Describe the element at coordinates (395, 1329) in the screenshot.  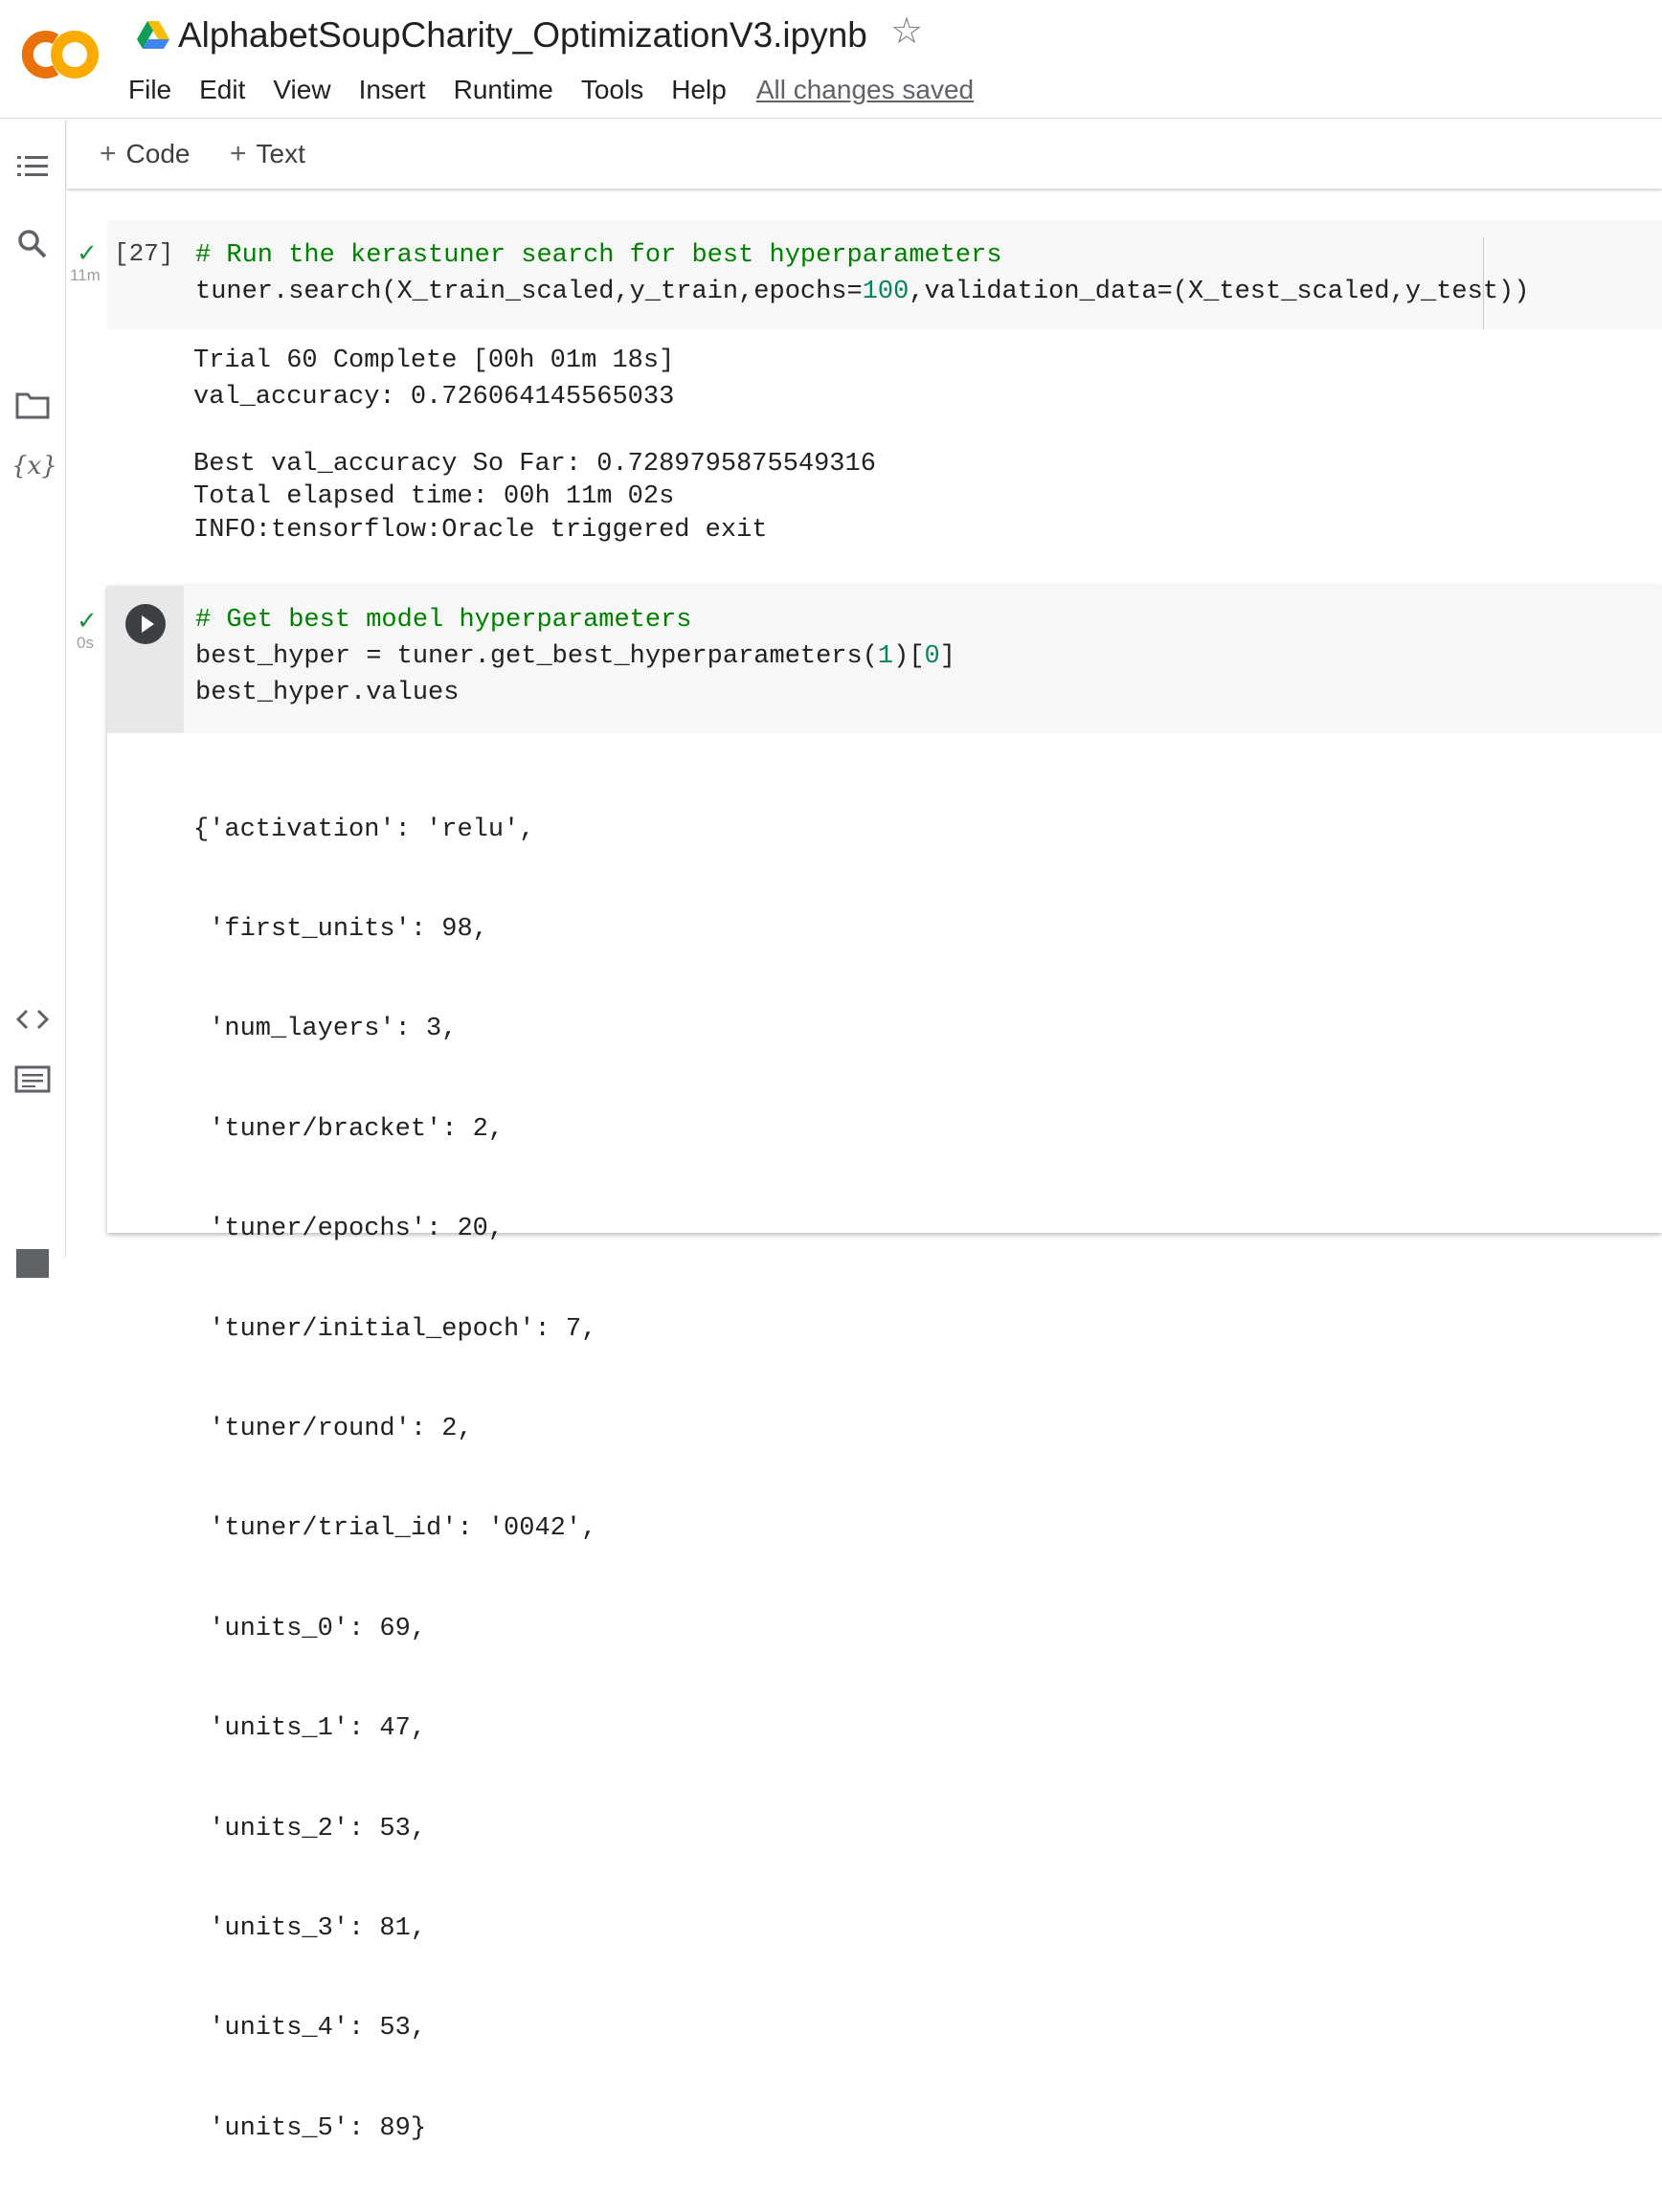
I see `output-line: 'tuner/initial_epoch': 7,` at that location.